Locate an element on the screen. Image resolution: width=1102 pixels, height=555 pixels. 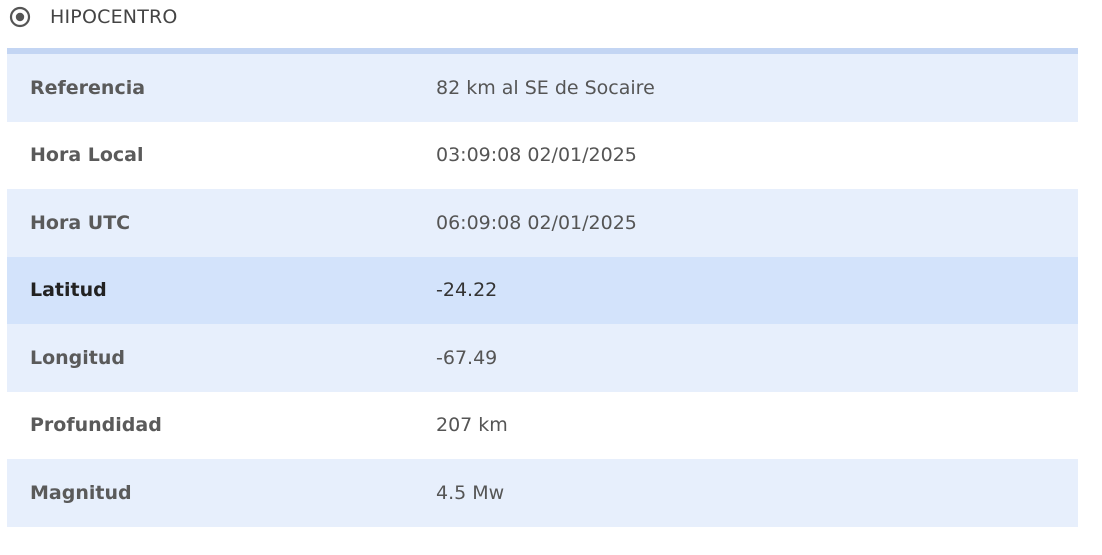
table-row-hora-local: Hora Local 03:09:08 02/01/2025 is located at coordinates (542, 155).